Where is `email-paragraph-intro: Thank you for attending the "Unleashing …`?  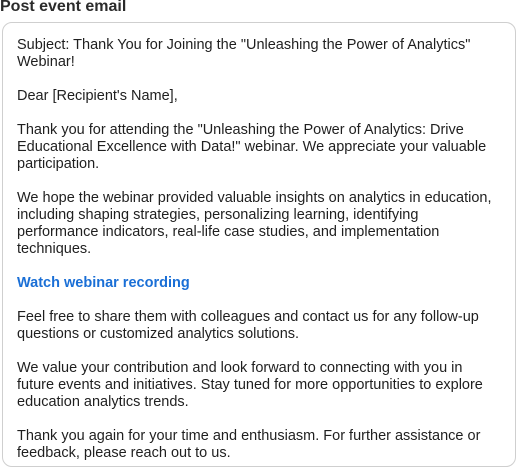 email-paragraph-intro: Thank you for attending the "Unleashing … is located at coordinates (252, 147).